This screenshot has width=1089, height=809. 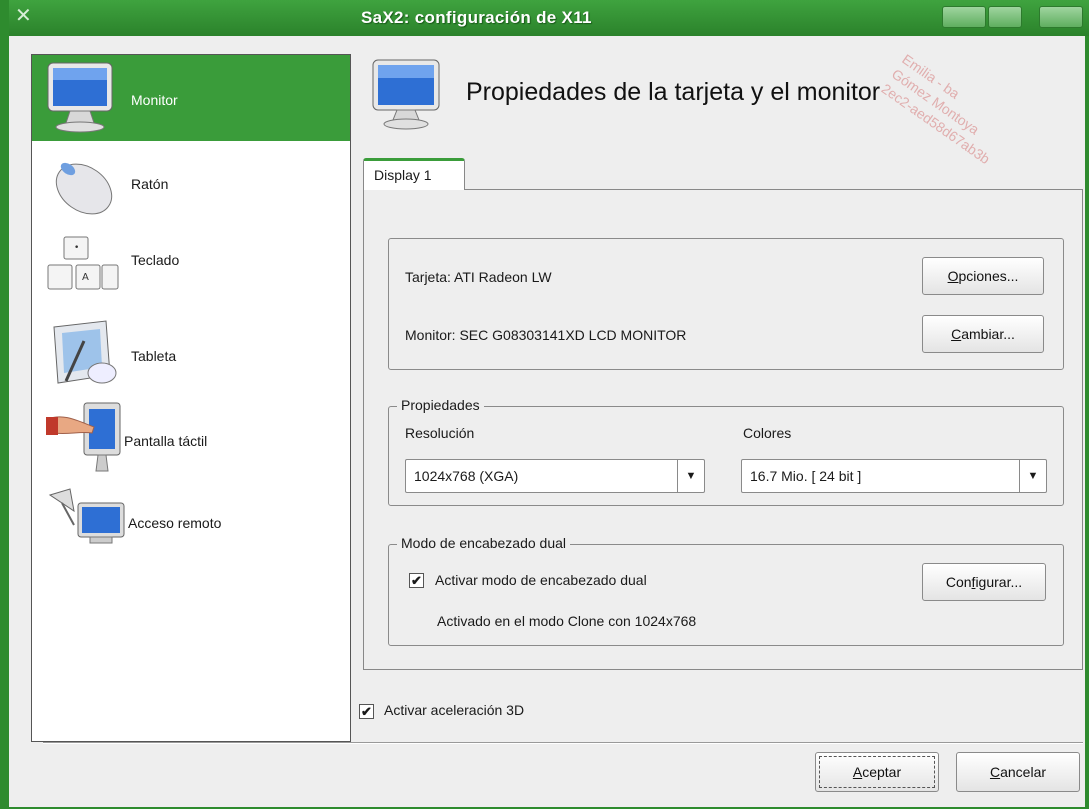 What do you see at coordinates (86, 516) in the screenshot?
I see `remote-access-icon` at bounding box center [86, 516].